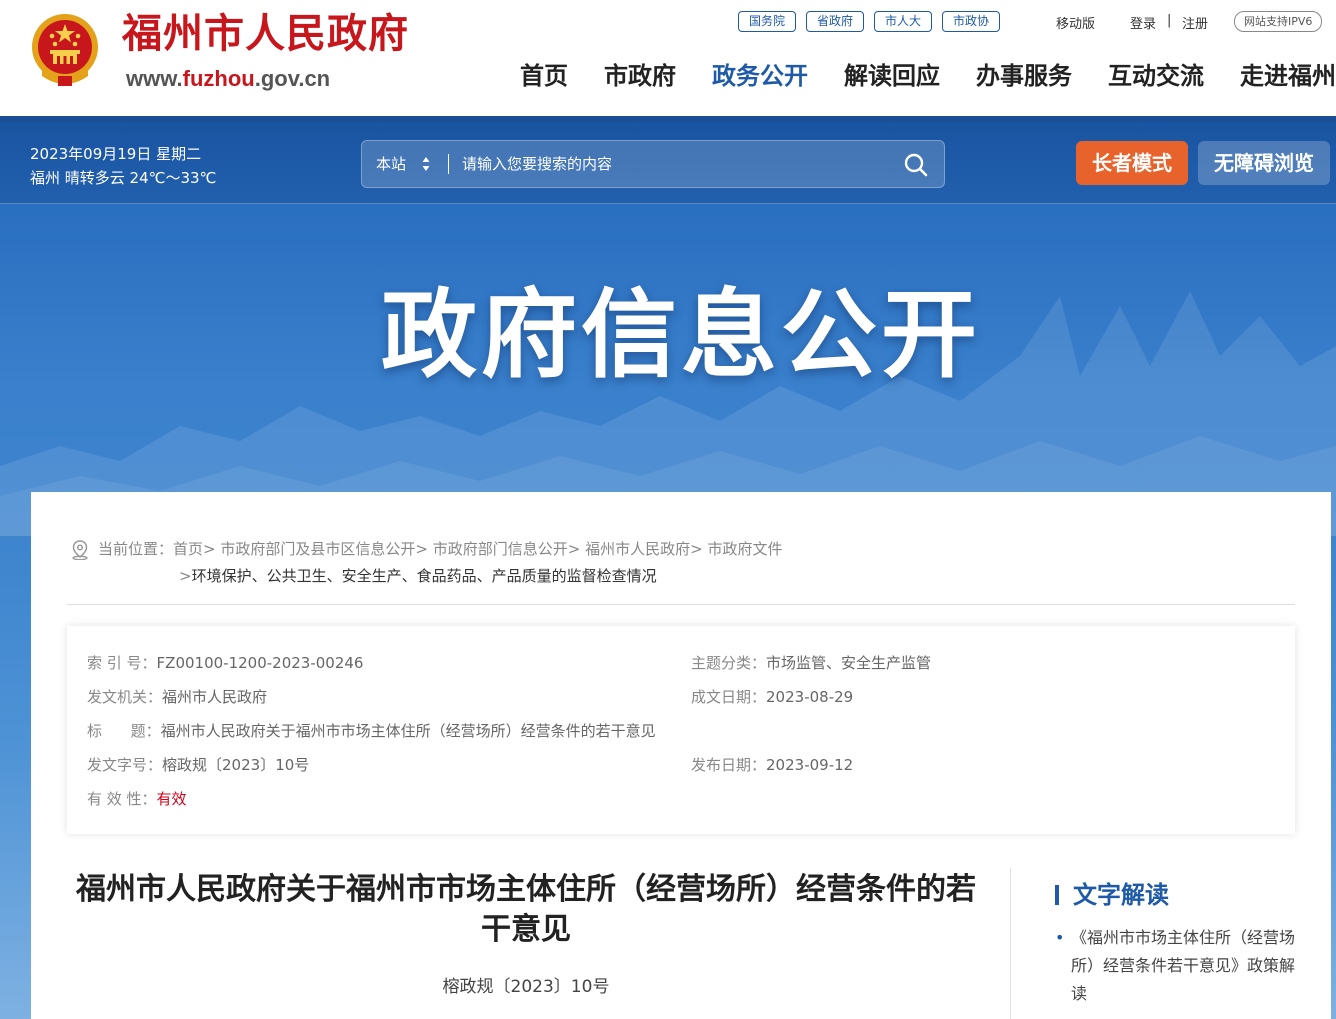 The height and width of the screenshot is (1019, 1336). Describe the element at coordinates (218, 78) in the screenshot. I see `site-url-highlight: fuzhou` at that location.